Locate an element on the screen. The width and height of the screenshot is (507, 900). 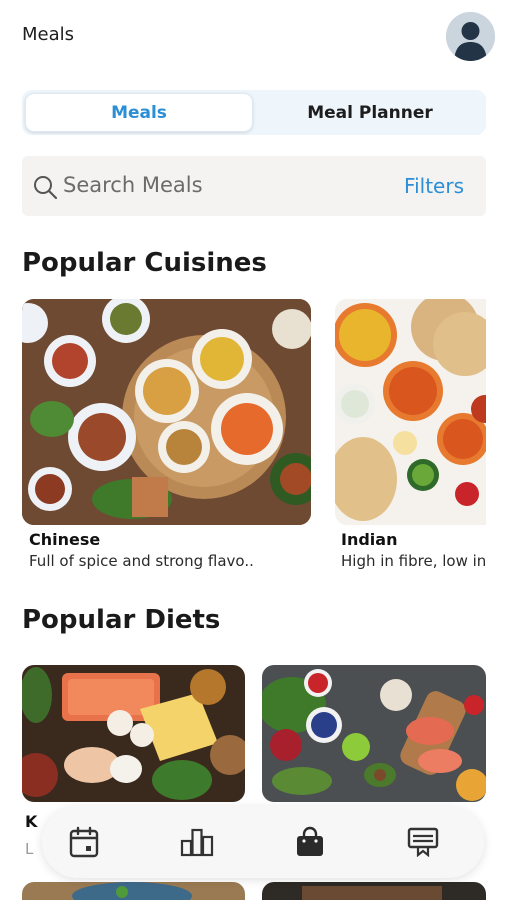
page-title: Meals is located at coordinates (48, 34).